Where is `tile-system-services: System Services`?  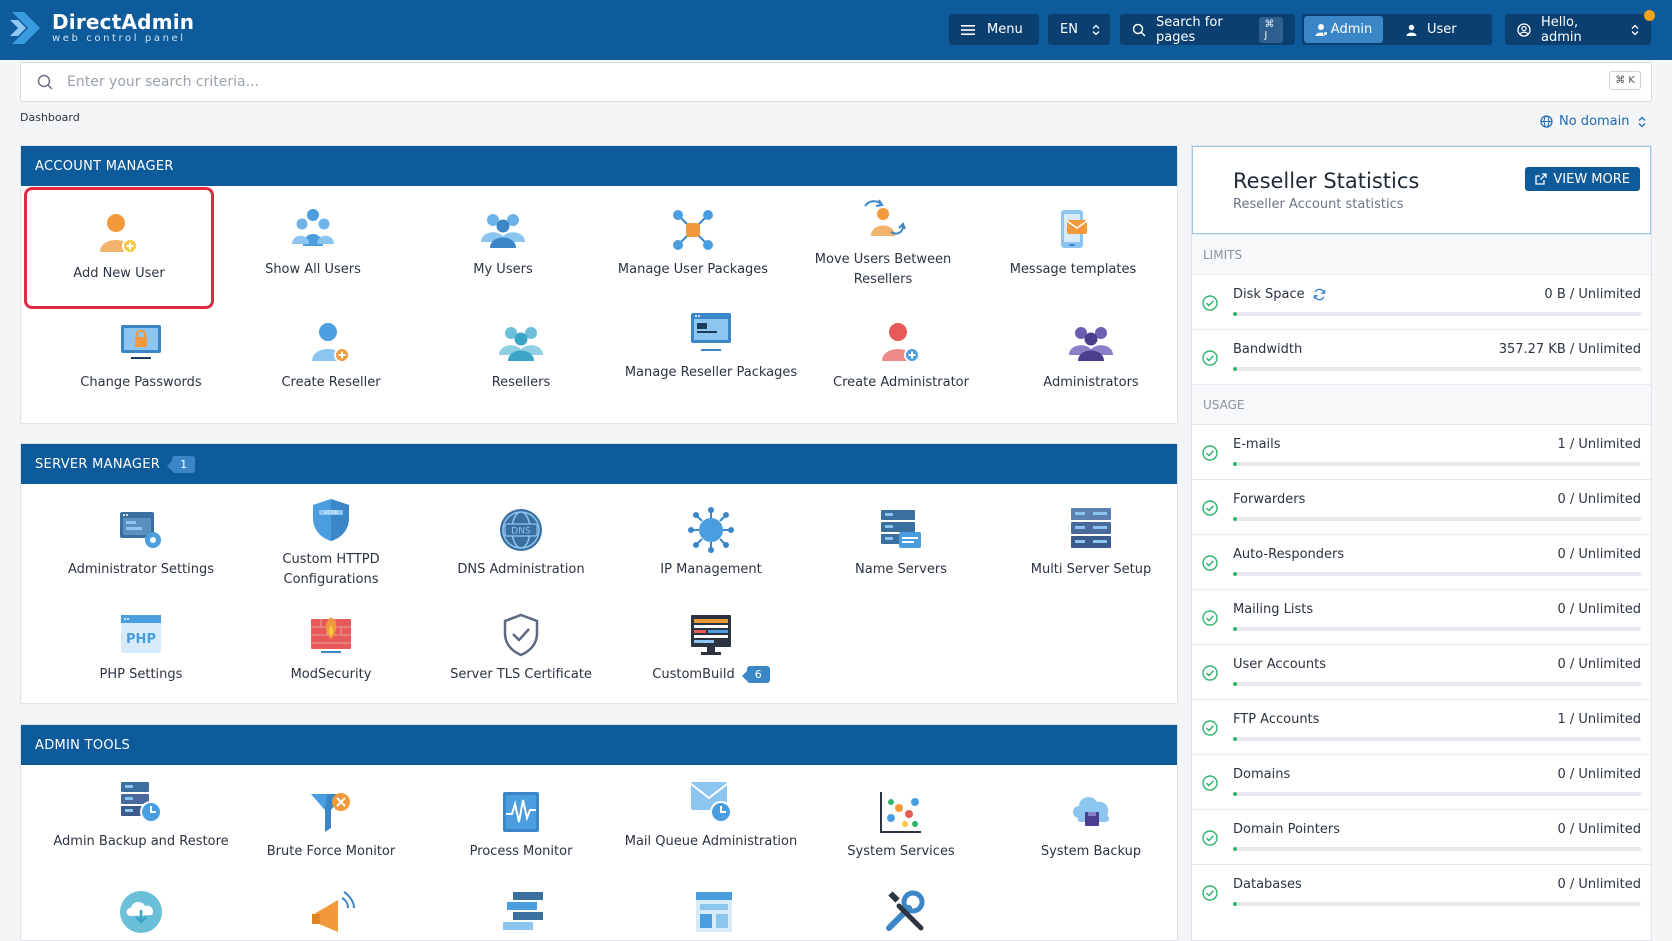 tile-system-services: System Services is located at coordinates (901, 825).